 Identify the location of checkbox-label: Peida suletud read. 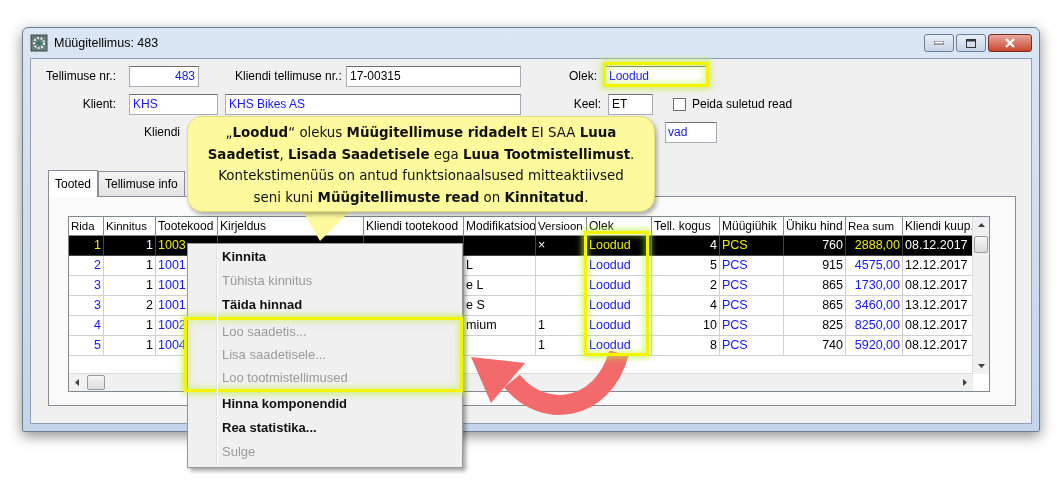
(742, 104).